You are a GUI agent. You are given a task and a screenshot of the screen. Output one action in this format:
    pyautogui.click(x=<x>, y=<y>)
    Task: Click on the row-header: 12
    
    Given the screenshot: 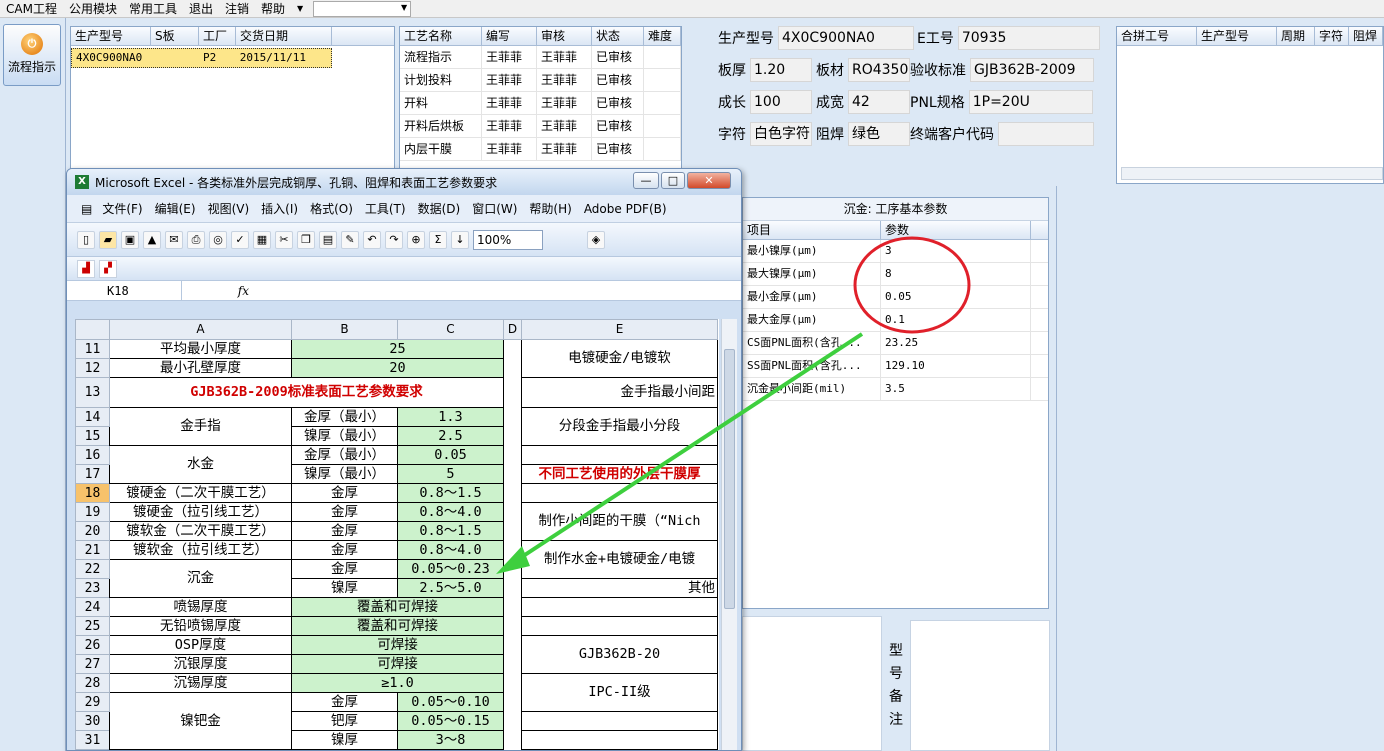 What is the action you would take?
    pyautogui.click(x=92, y=368)
    